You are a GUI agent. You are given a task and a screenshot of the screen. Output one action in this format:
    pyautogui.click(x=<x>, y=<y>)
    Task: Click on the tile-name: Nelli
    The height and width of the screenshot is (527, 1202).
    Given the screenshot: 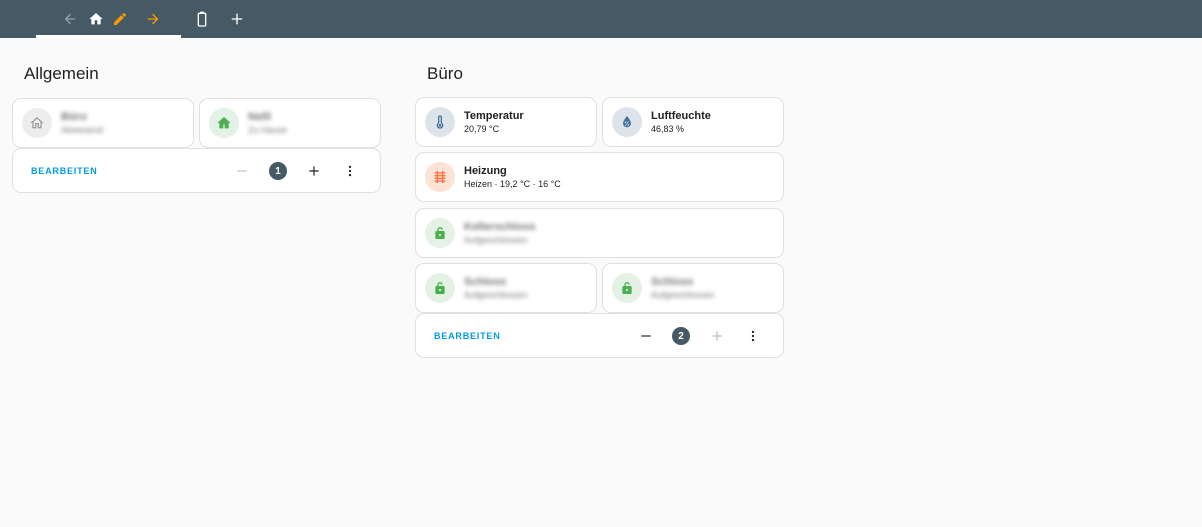 What is the action you would take?
    pyautogui.click(x=260, y=117)
    